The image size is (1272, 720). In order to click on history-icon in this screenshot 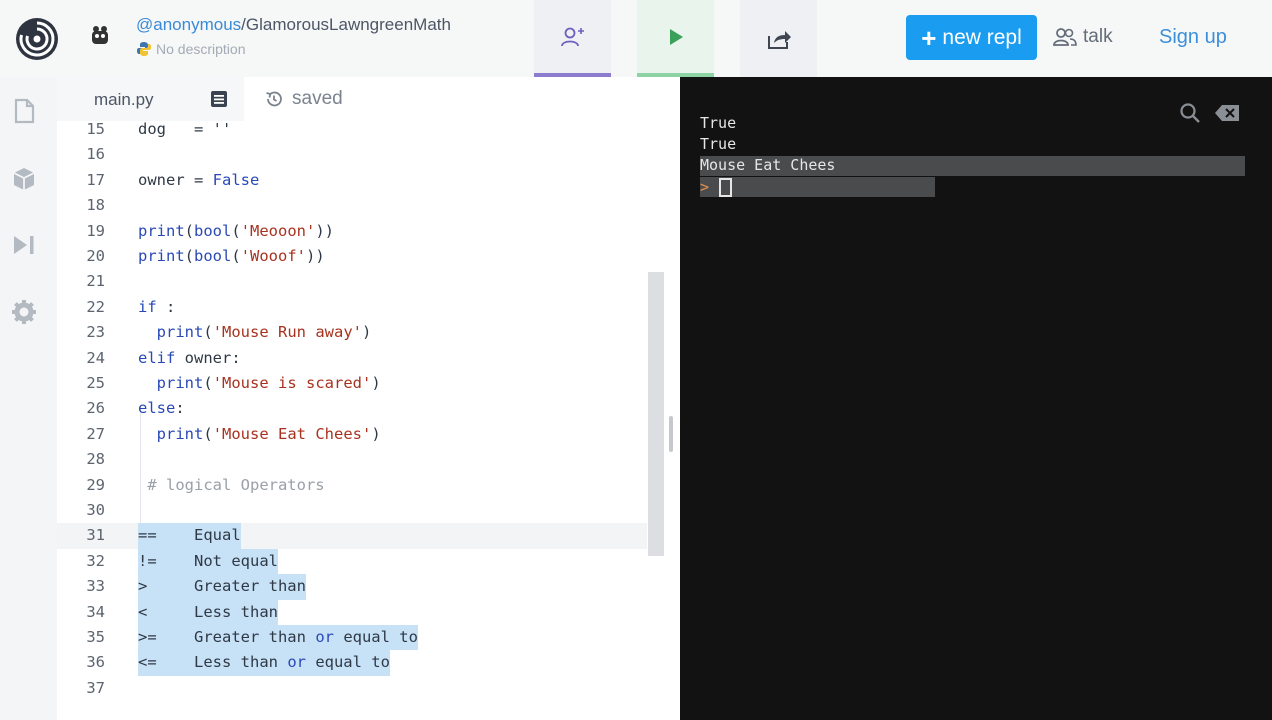, I will do `click(274, 99)`.